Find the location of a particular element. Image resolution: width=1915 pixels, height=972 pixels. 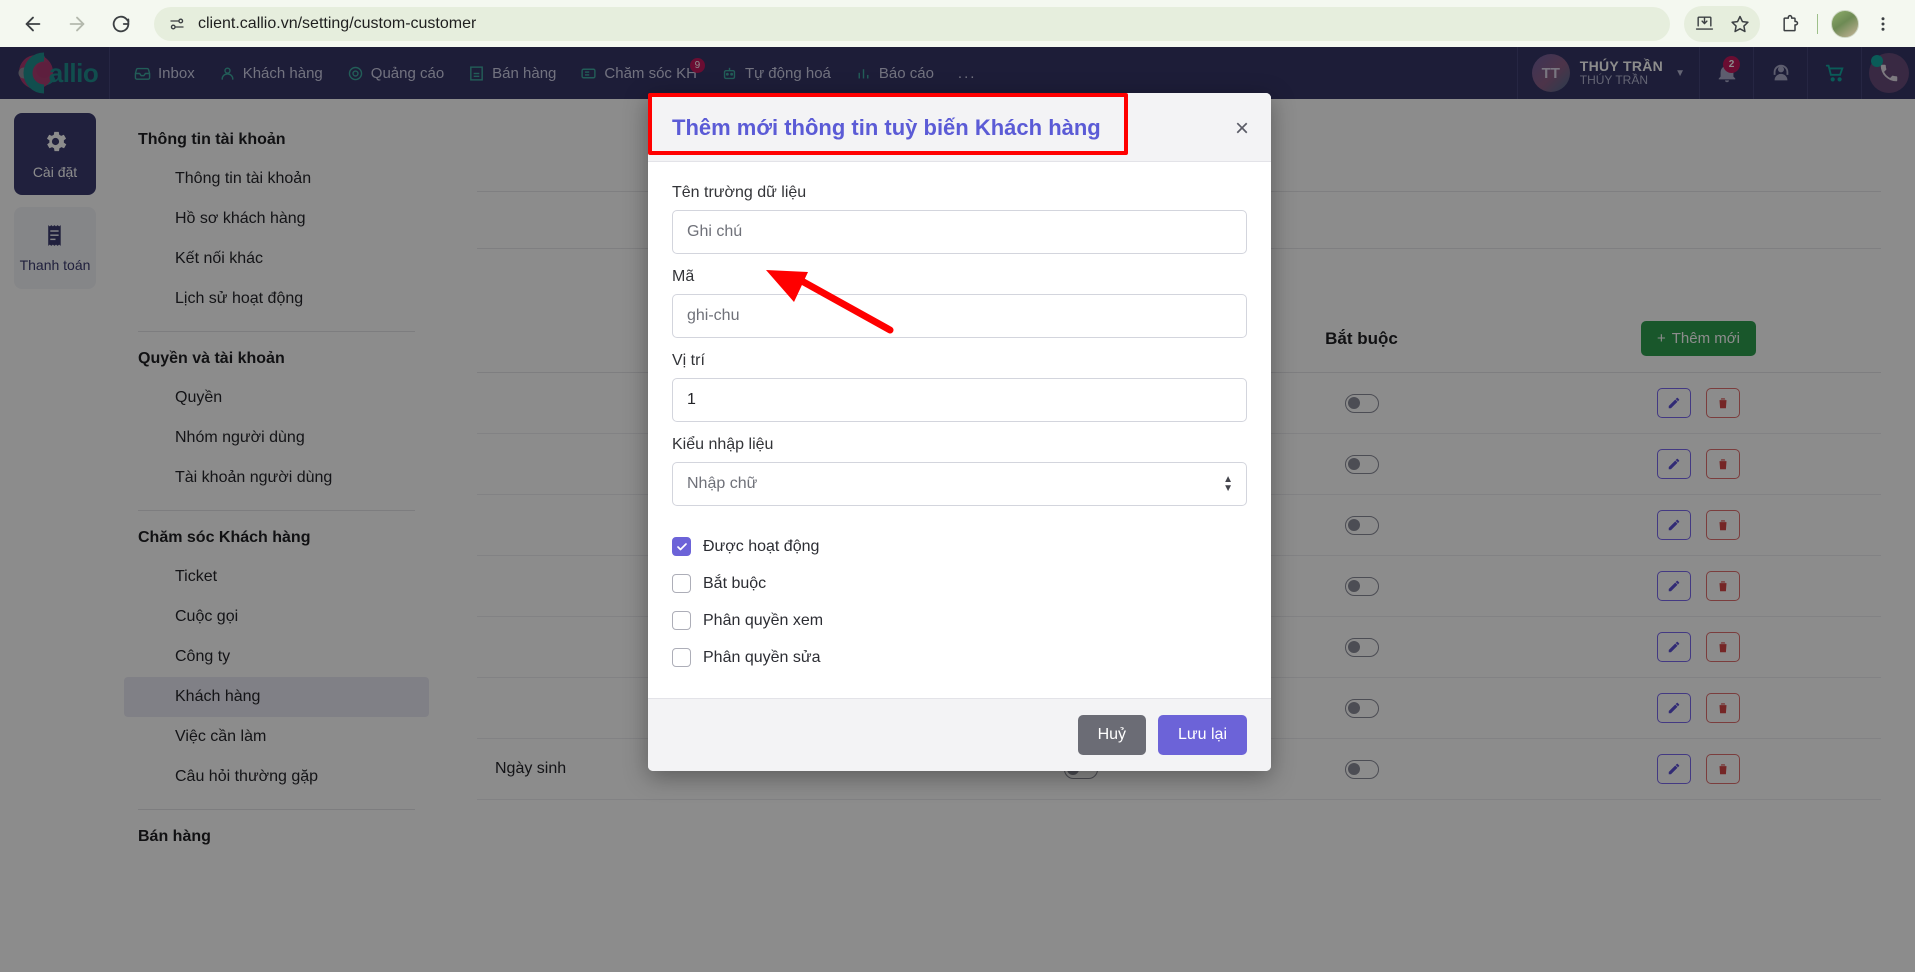

forward-arrow-icon is located at coordinates (77, 24).